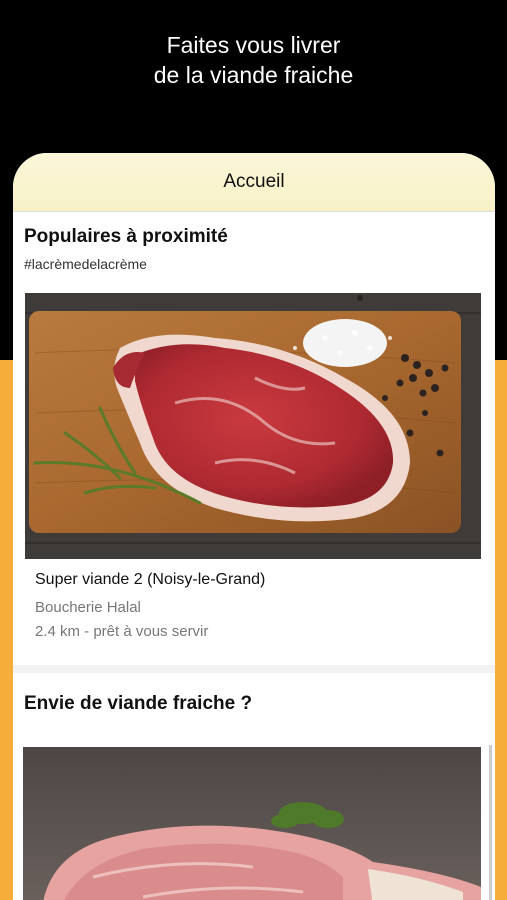 The height and width of the screenshot is (900, 507). What do you see at coordinates (253, 60) in the screenshot?
I see `promo-caption: Faites vous livrer de la viande fraiche` at bounding box center [253, 60].